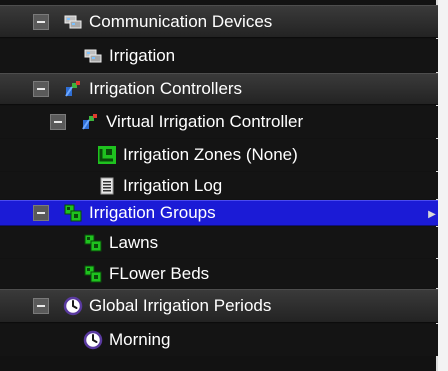 This screenshot has width=448, height=371. Describe the element at coordinates (107, 186) in the screenshot. I see `log-icon` at that location.